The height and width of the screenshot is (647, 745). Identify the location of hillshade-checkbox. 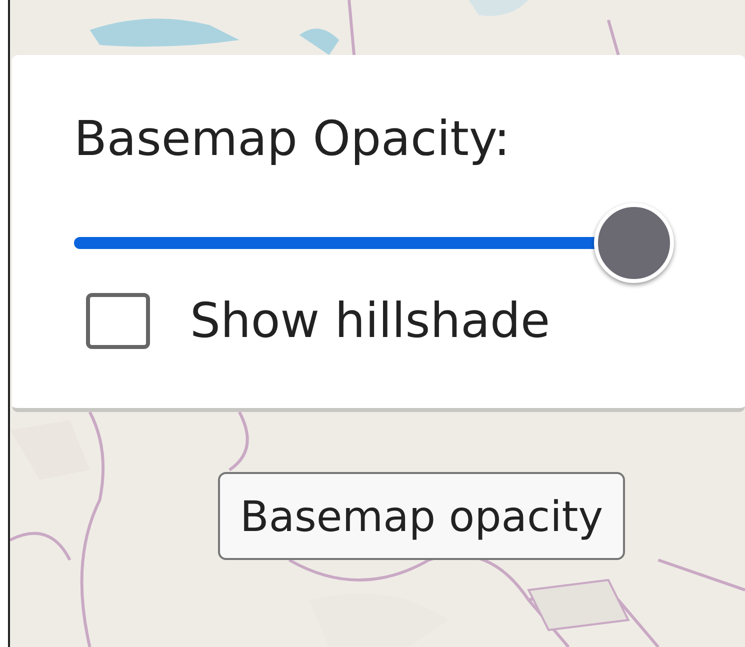
(118, 321).